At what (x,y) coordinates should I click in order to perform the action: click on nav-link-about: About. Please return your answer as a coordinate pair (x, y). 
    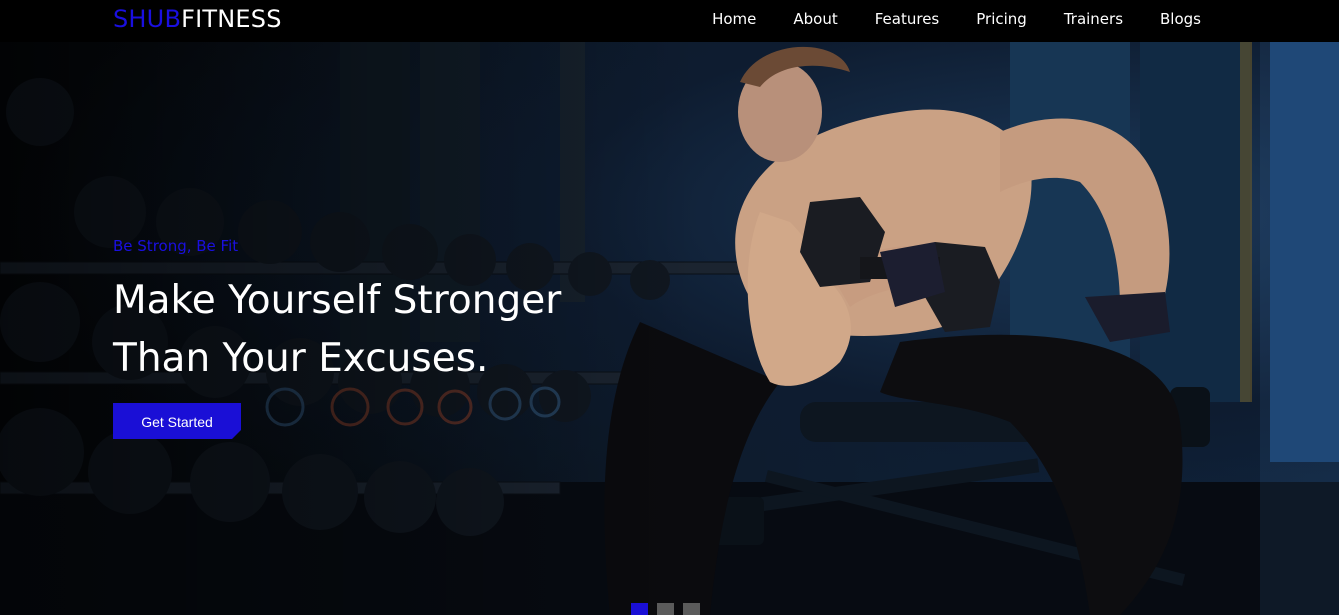
    Looking at the image, I should click on (815, 19).